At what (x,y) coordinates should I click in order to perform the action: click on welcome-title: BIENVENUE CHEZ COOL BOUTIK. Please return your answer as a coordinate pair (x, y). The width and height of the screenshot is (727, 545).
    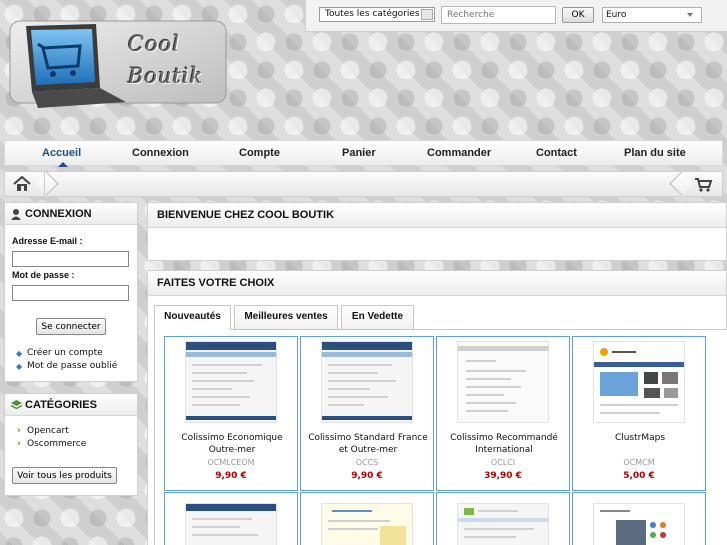
    Looking at the image, I should click on (437, 215).